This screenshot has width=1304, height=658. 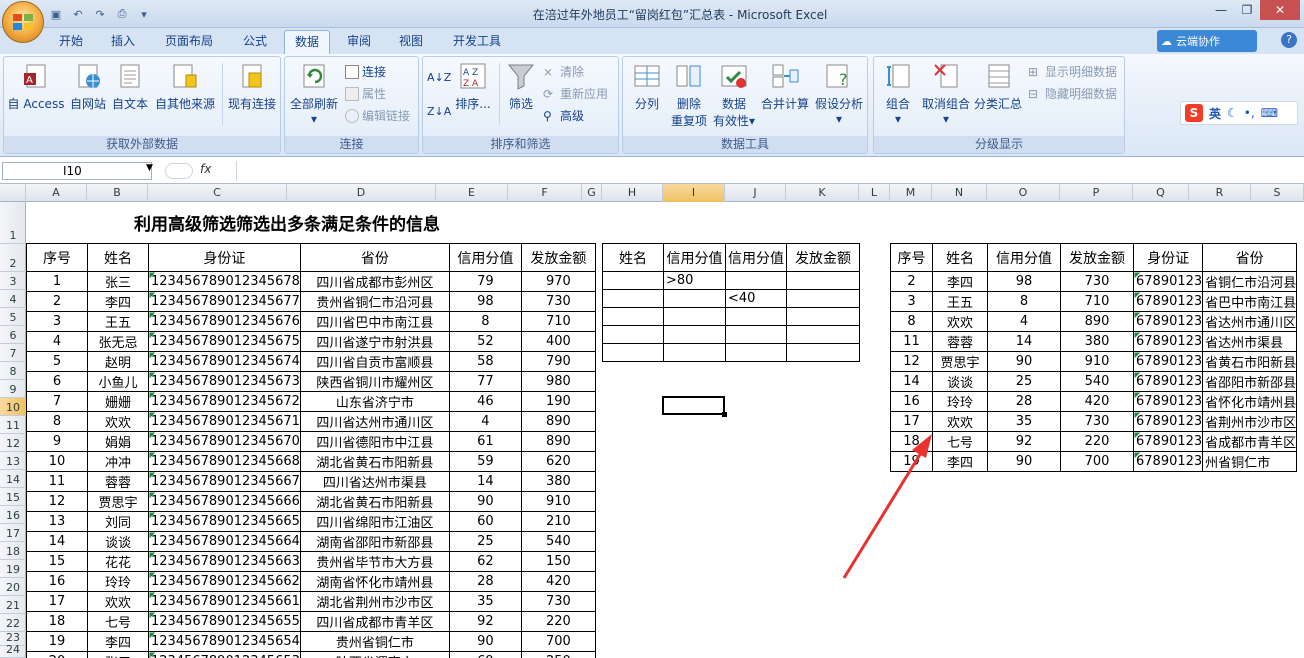 What do you see at coordinates (252, 86) in the screenshot?
I see `existing-connections-button: 现有连接` at bounding box center [252, 86].